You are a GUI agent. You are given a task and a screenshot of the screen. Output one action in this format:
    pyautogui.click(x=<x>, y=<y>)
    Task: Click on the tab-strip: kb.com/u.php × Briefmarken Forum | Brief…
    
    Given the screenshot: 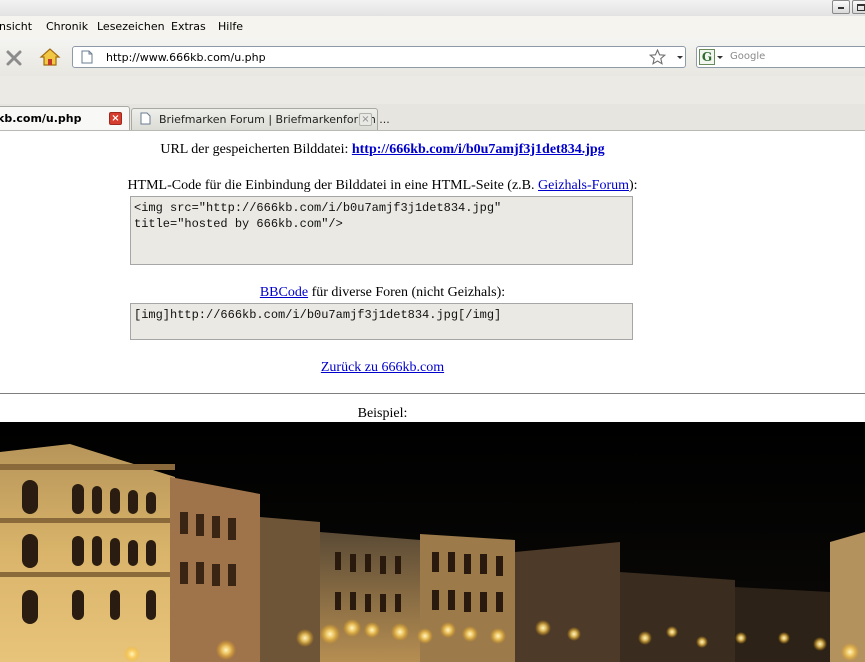 What is the action you would take?
    pyautogui.click(x=432, y=117)
    